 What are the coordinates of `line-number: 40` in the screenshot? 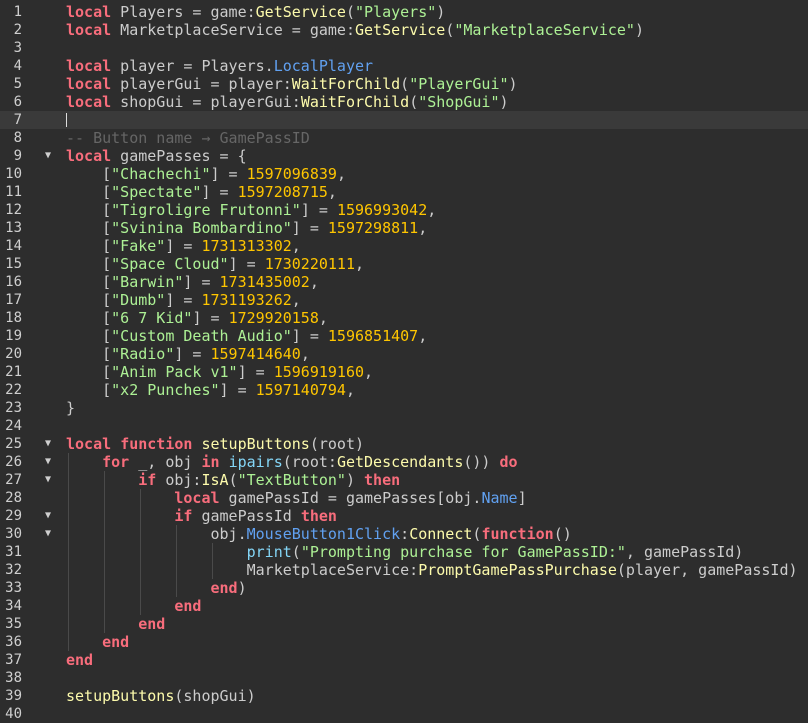 It's located at (13, 714).